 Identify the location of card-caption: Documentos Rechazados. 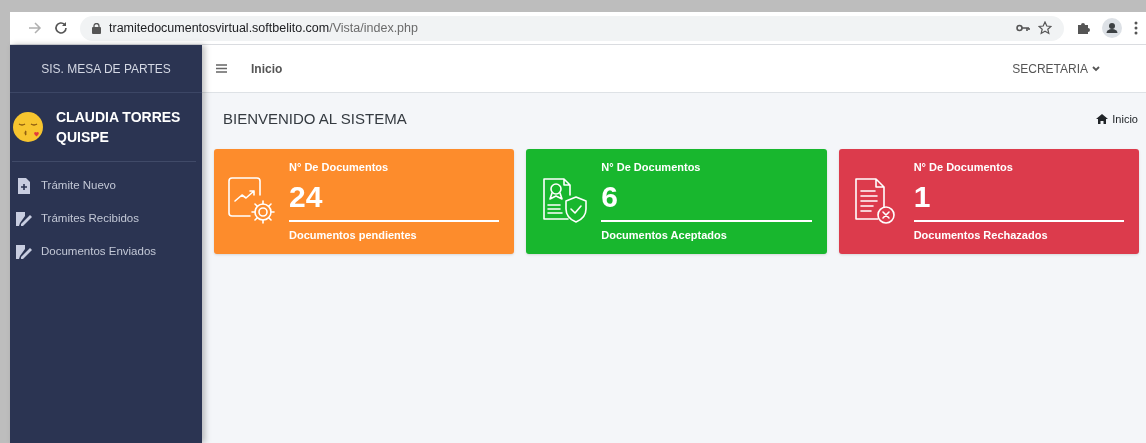
(981, 235).